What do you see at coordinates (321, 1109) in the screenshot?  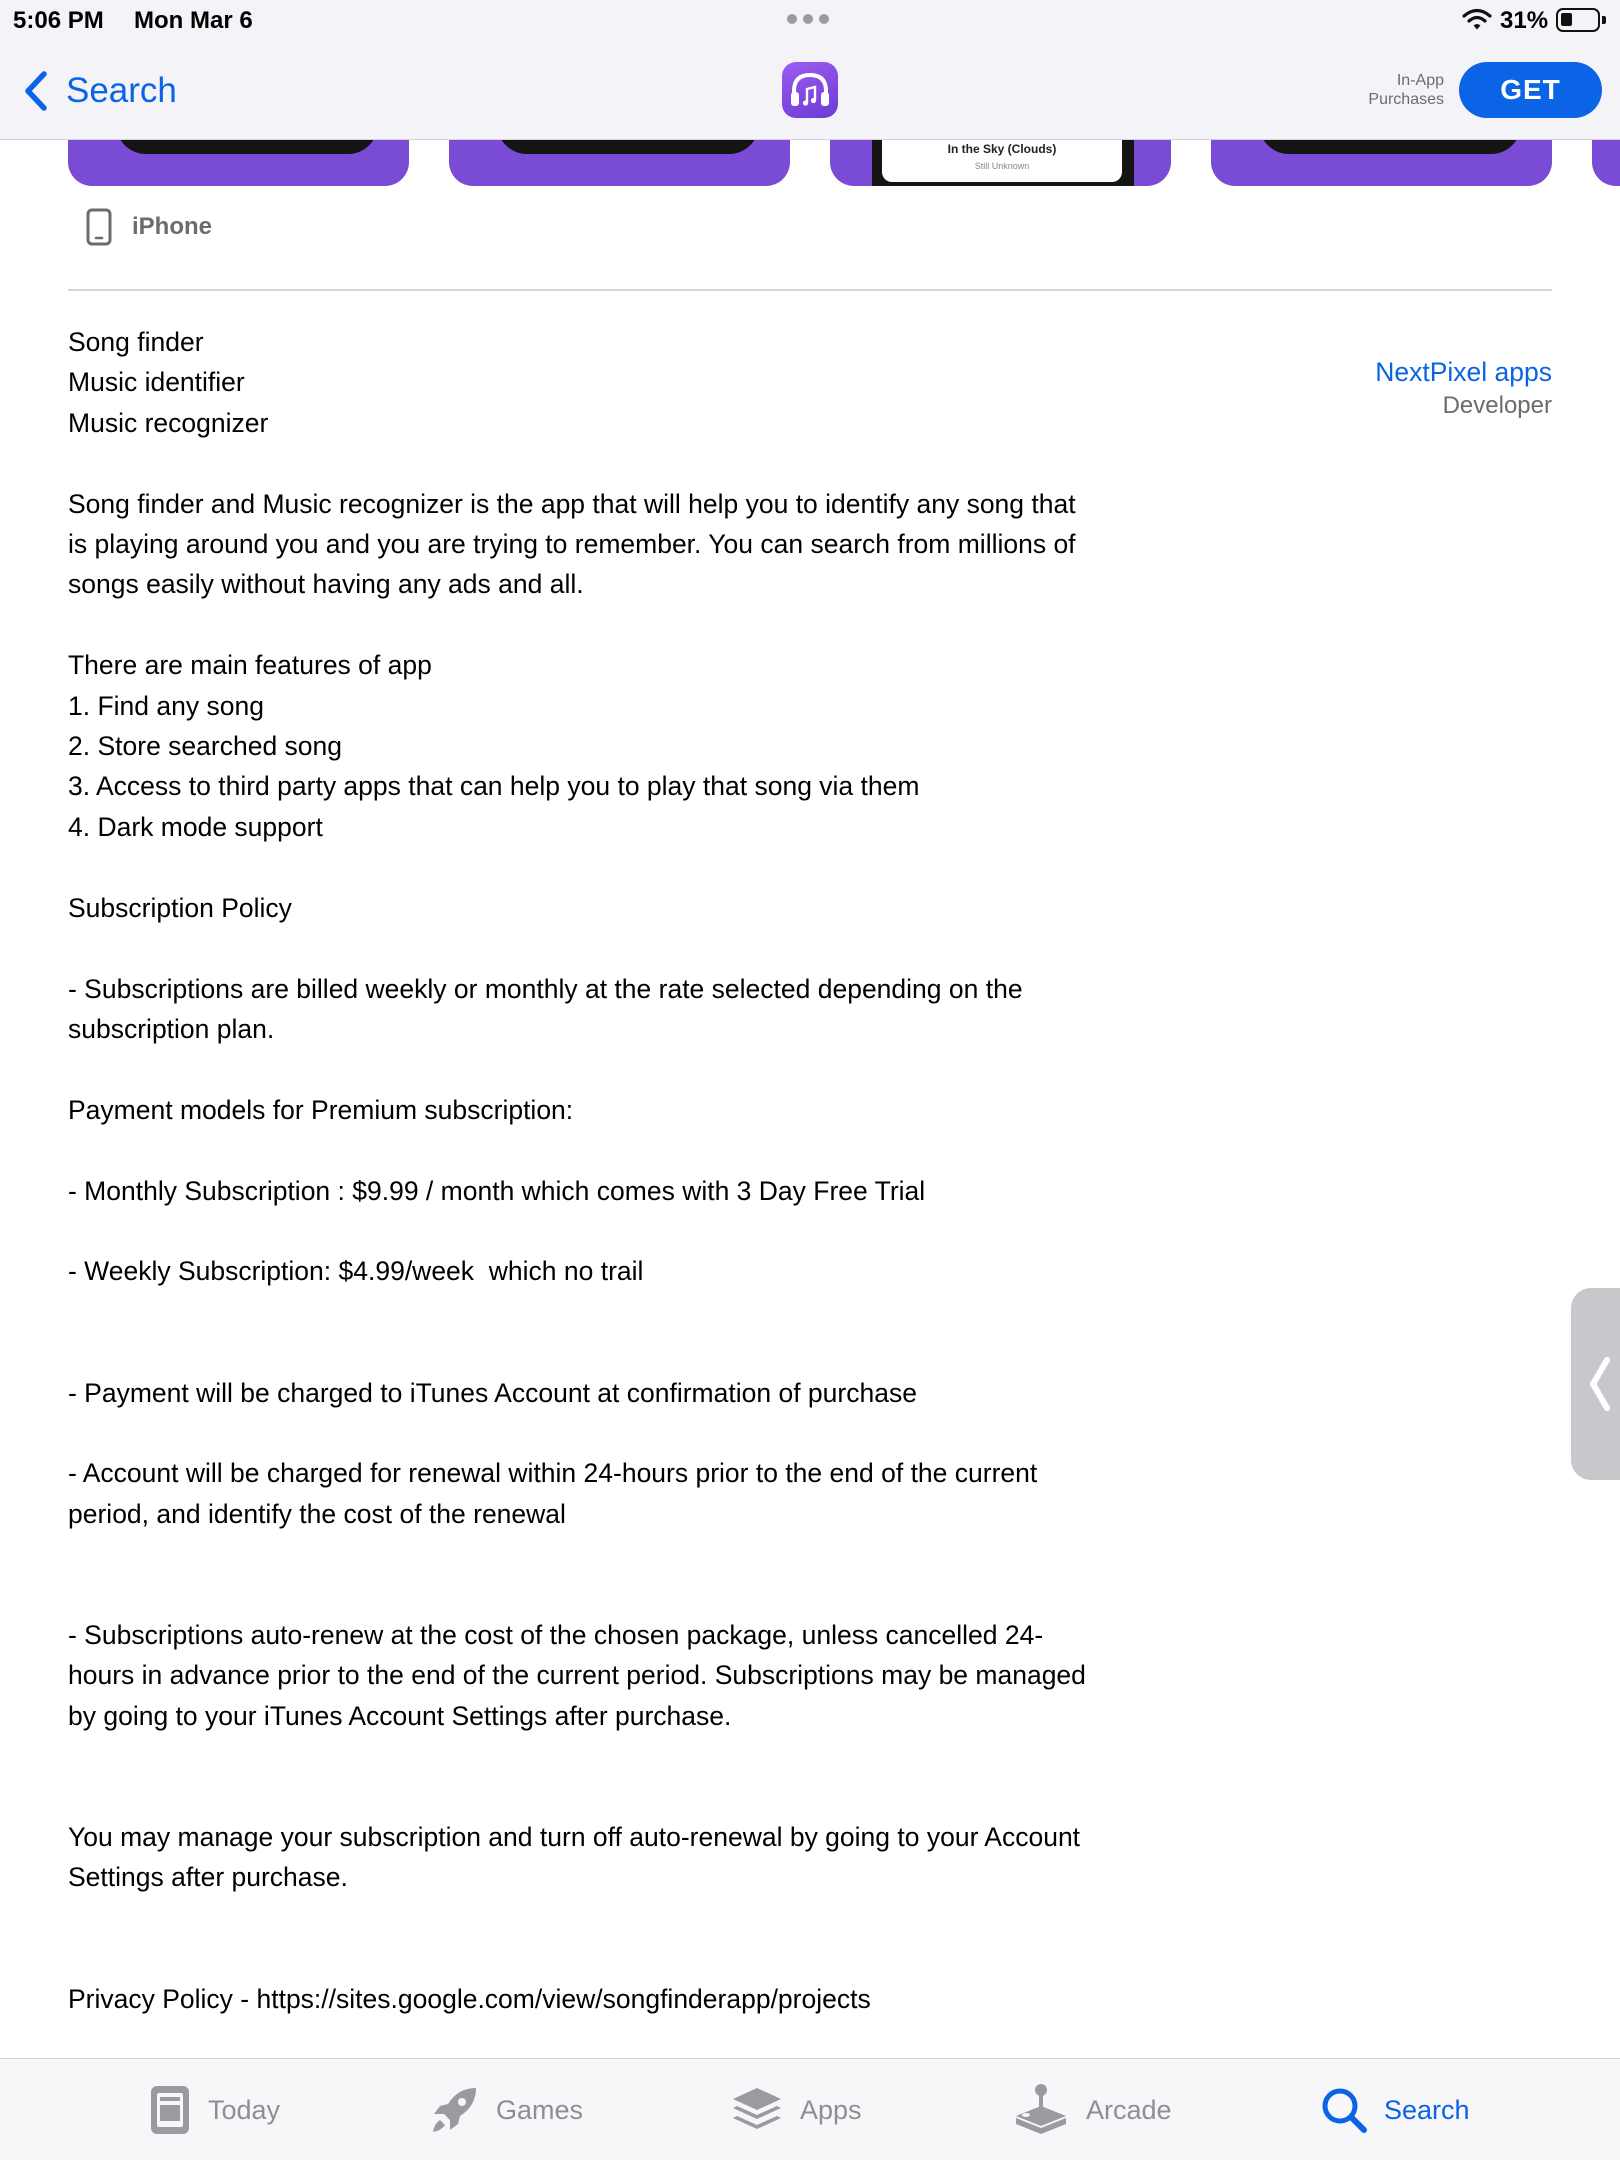 I see `desc-paragraph: Payment models for Premium subscription:` at bounding box center [321, 1109].